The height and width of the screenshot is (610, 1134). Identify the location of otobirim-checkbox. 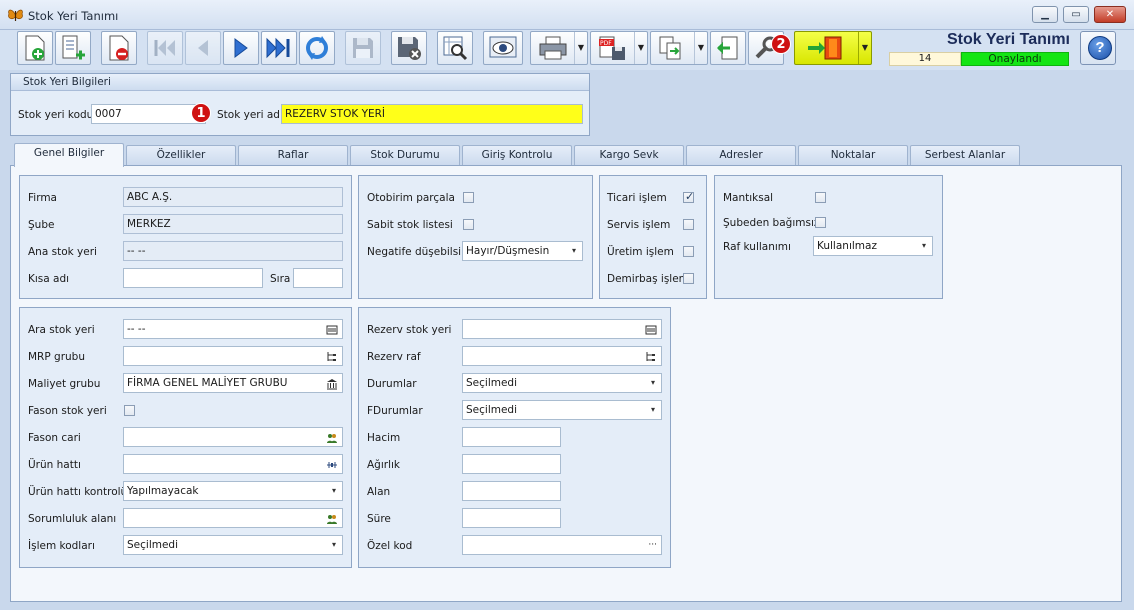
(468, 197).